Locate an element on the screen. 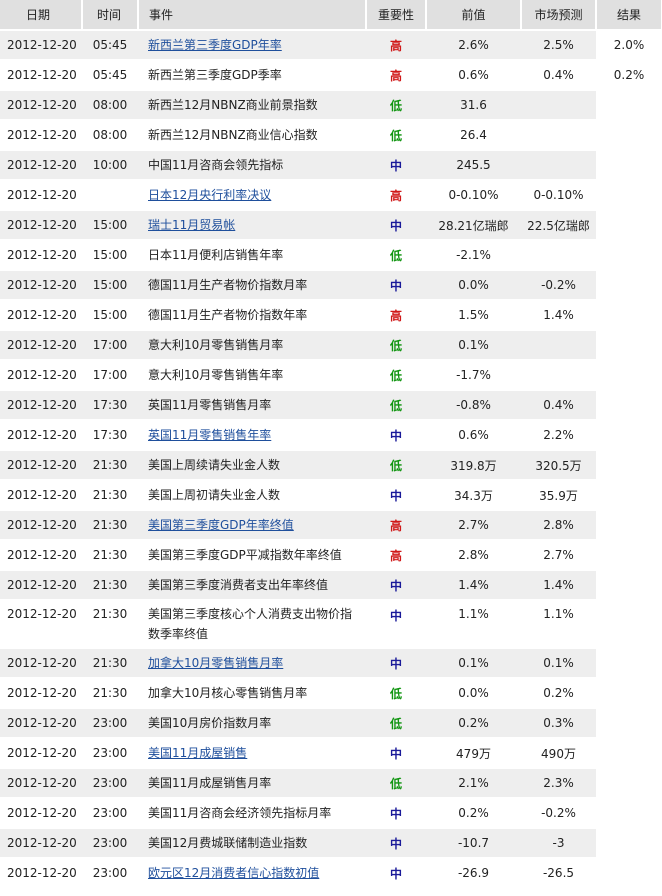  event-name: 英国11月零售销售月率 is located at coordinates (210, 405).